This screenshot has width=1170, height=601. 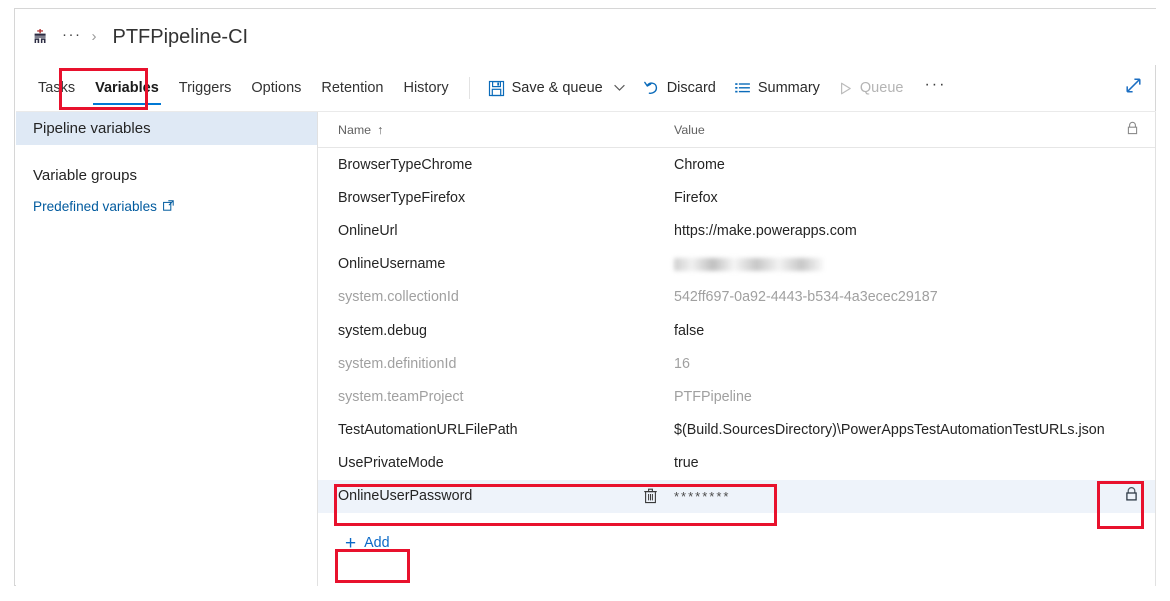 I want to click on save-icon, so click(x=496, y=88).